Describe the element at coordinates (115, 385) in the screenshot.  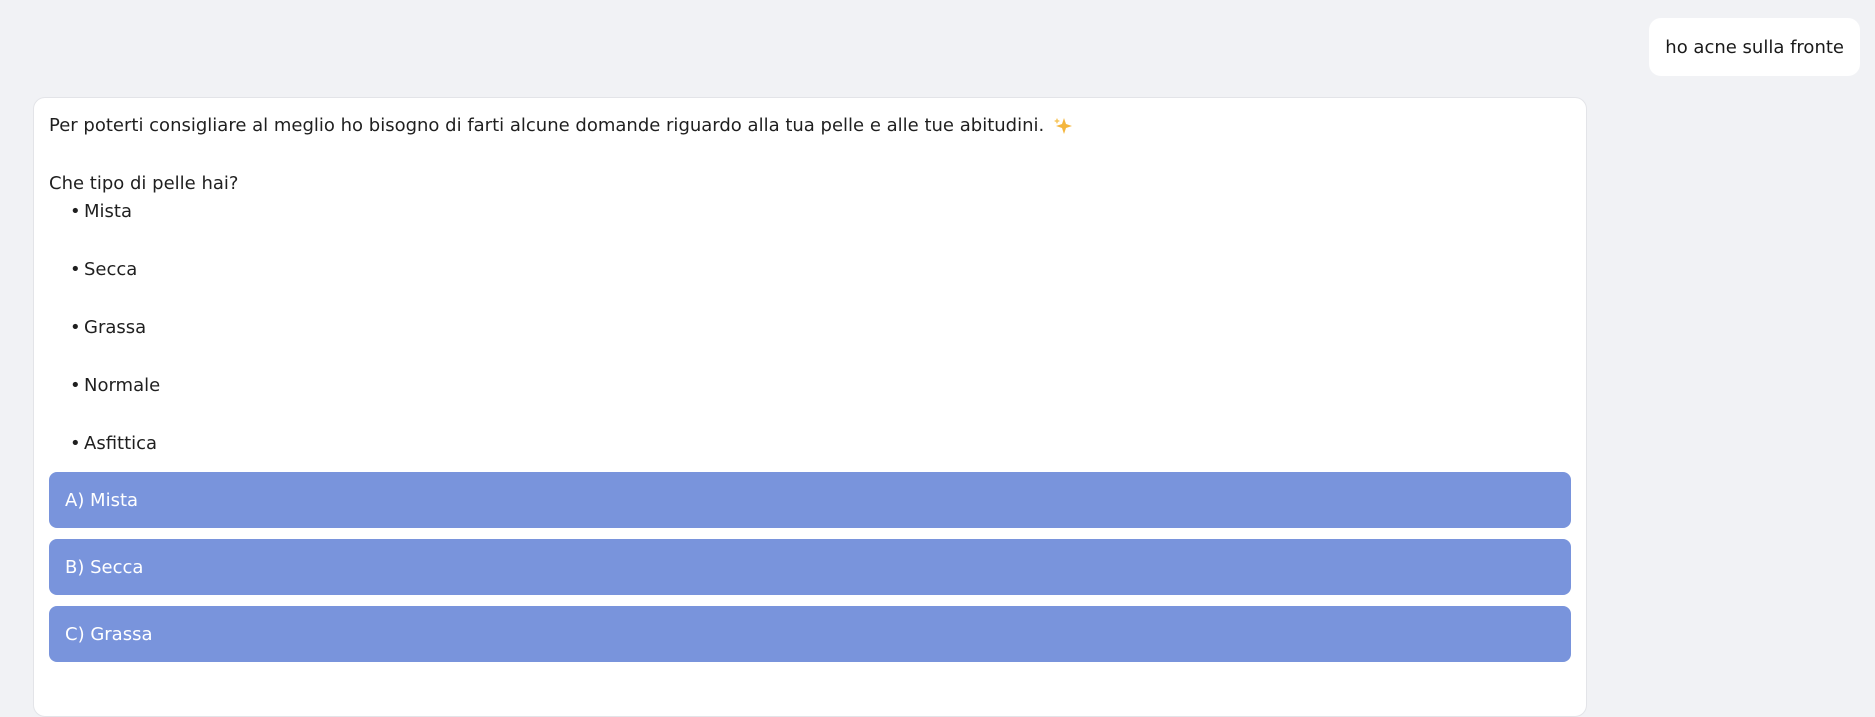
I see `list-item: • Normale` at that location.